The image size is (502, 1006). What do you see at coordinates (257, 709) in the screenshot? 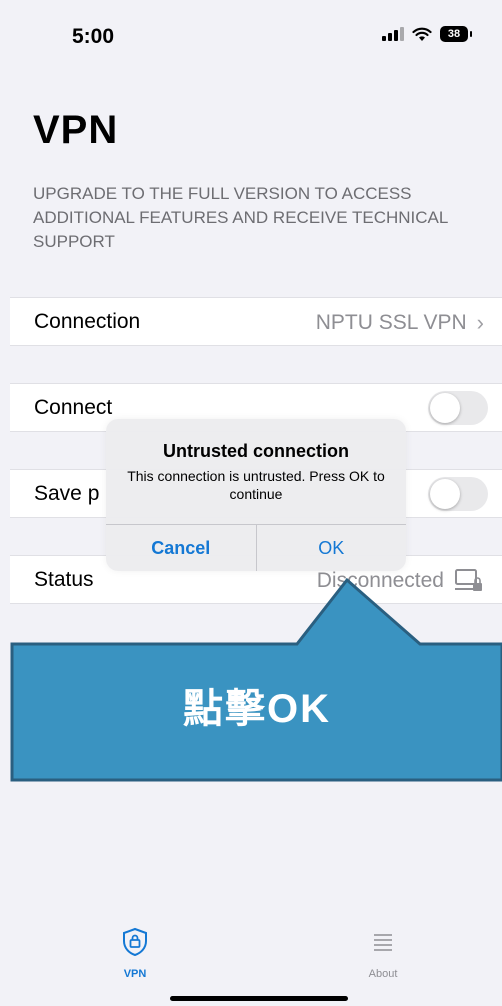
I see `callout-text: 點擊OK` at bounding box center [257, 709].